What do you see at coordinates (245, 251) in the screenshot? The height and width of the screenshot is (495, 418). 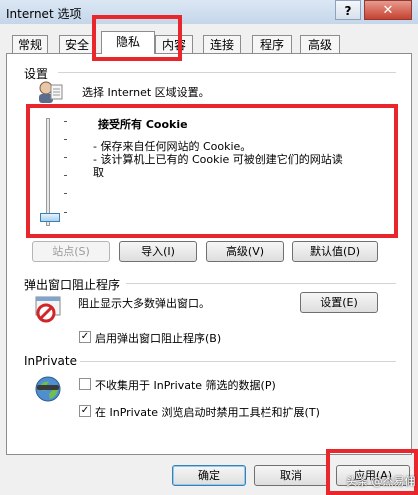 I see `advanced-button: 高级(V)` at bounding box center [245, 251].